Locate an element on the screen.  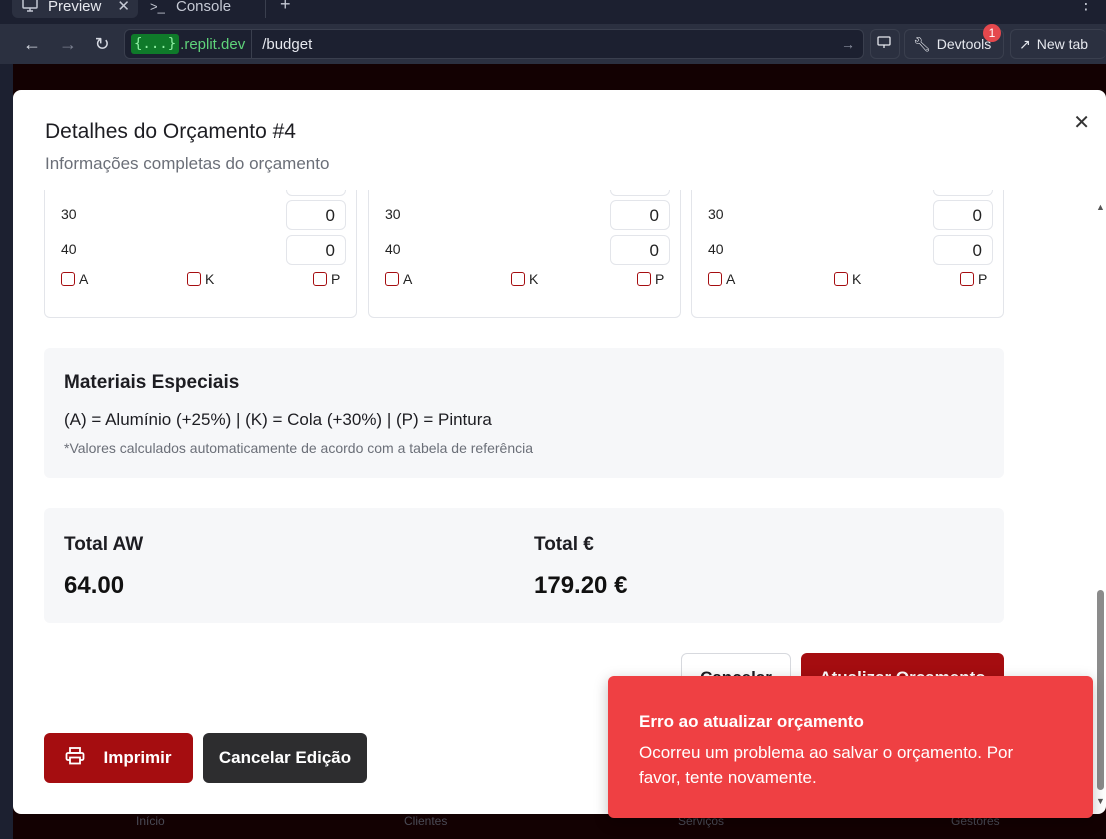
special-materials-title: Materiais Especiais is located at coordinates (152, 382).